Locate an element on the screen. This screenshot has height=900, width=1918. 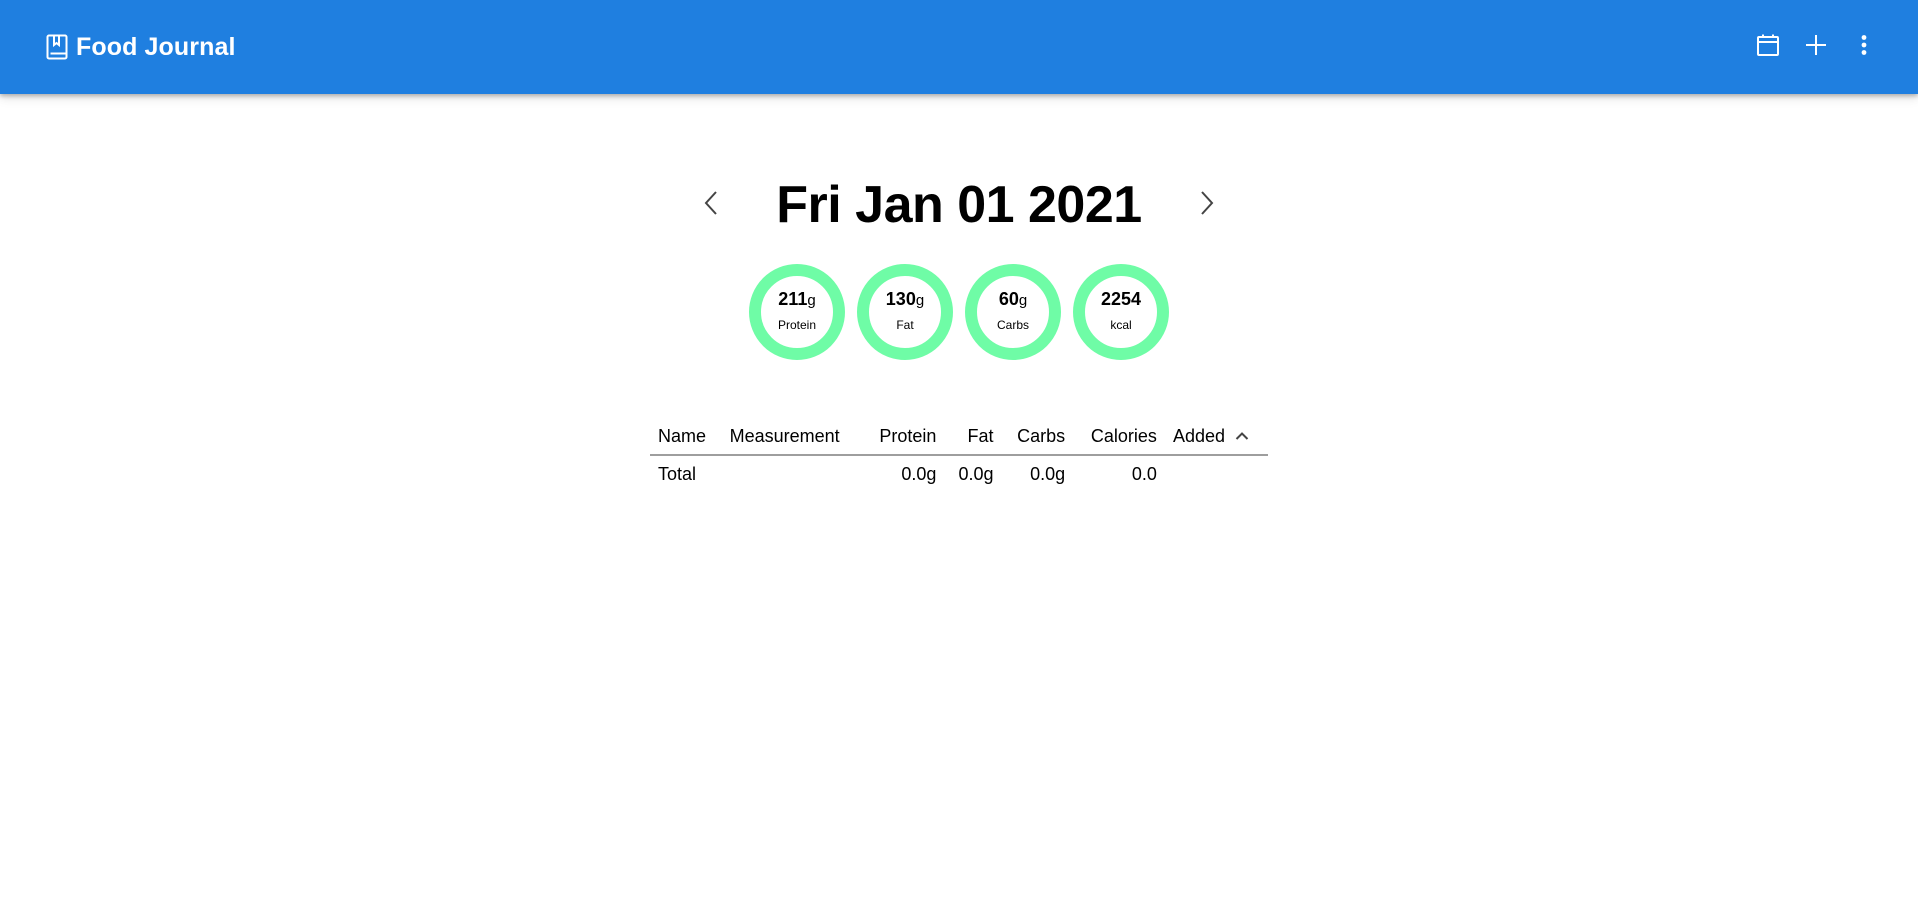
column-header-calories: Calories is located at coordinates (1119, 437).